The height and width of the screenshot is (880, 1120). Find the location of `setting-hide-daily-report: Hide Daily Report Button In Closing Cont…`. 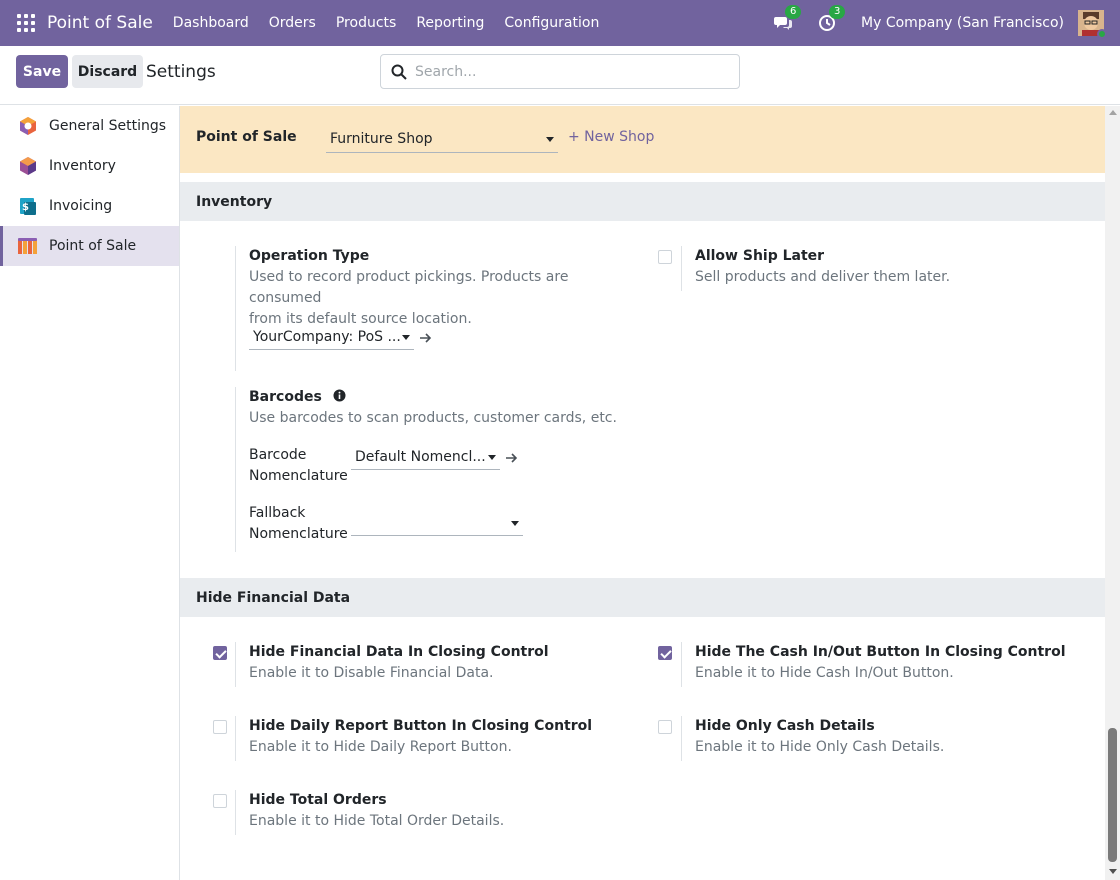

setting-hide-daily-report: Hide Daily Report Button In Closing Cont… is located at coordinates (415, 738).